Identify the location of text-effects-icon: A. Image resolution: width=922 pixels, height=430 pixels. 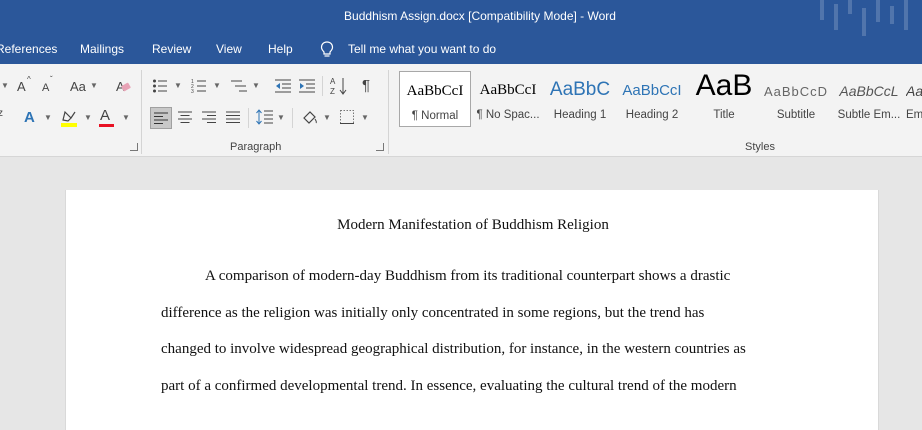
(29, 118).